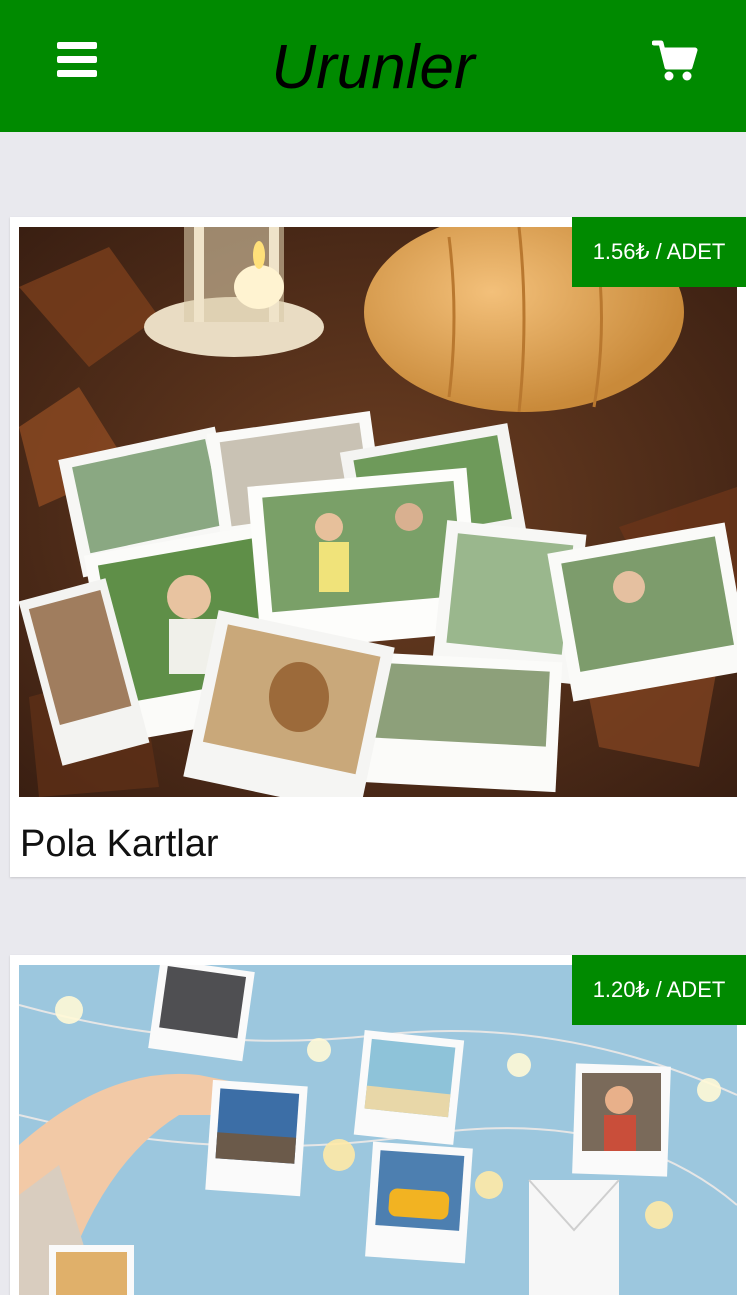 The image size is (746, 1295). Describe the element at coordinates (659, 990) in the screenshot. I see `price-badge: 1.20₺ / ADET` at that location.